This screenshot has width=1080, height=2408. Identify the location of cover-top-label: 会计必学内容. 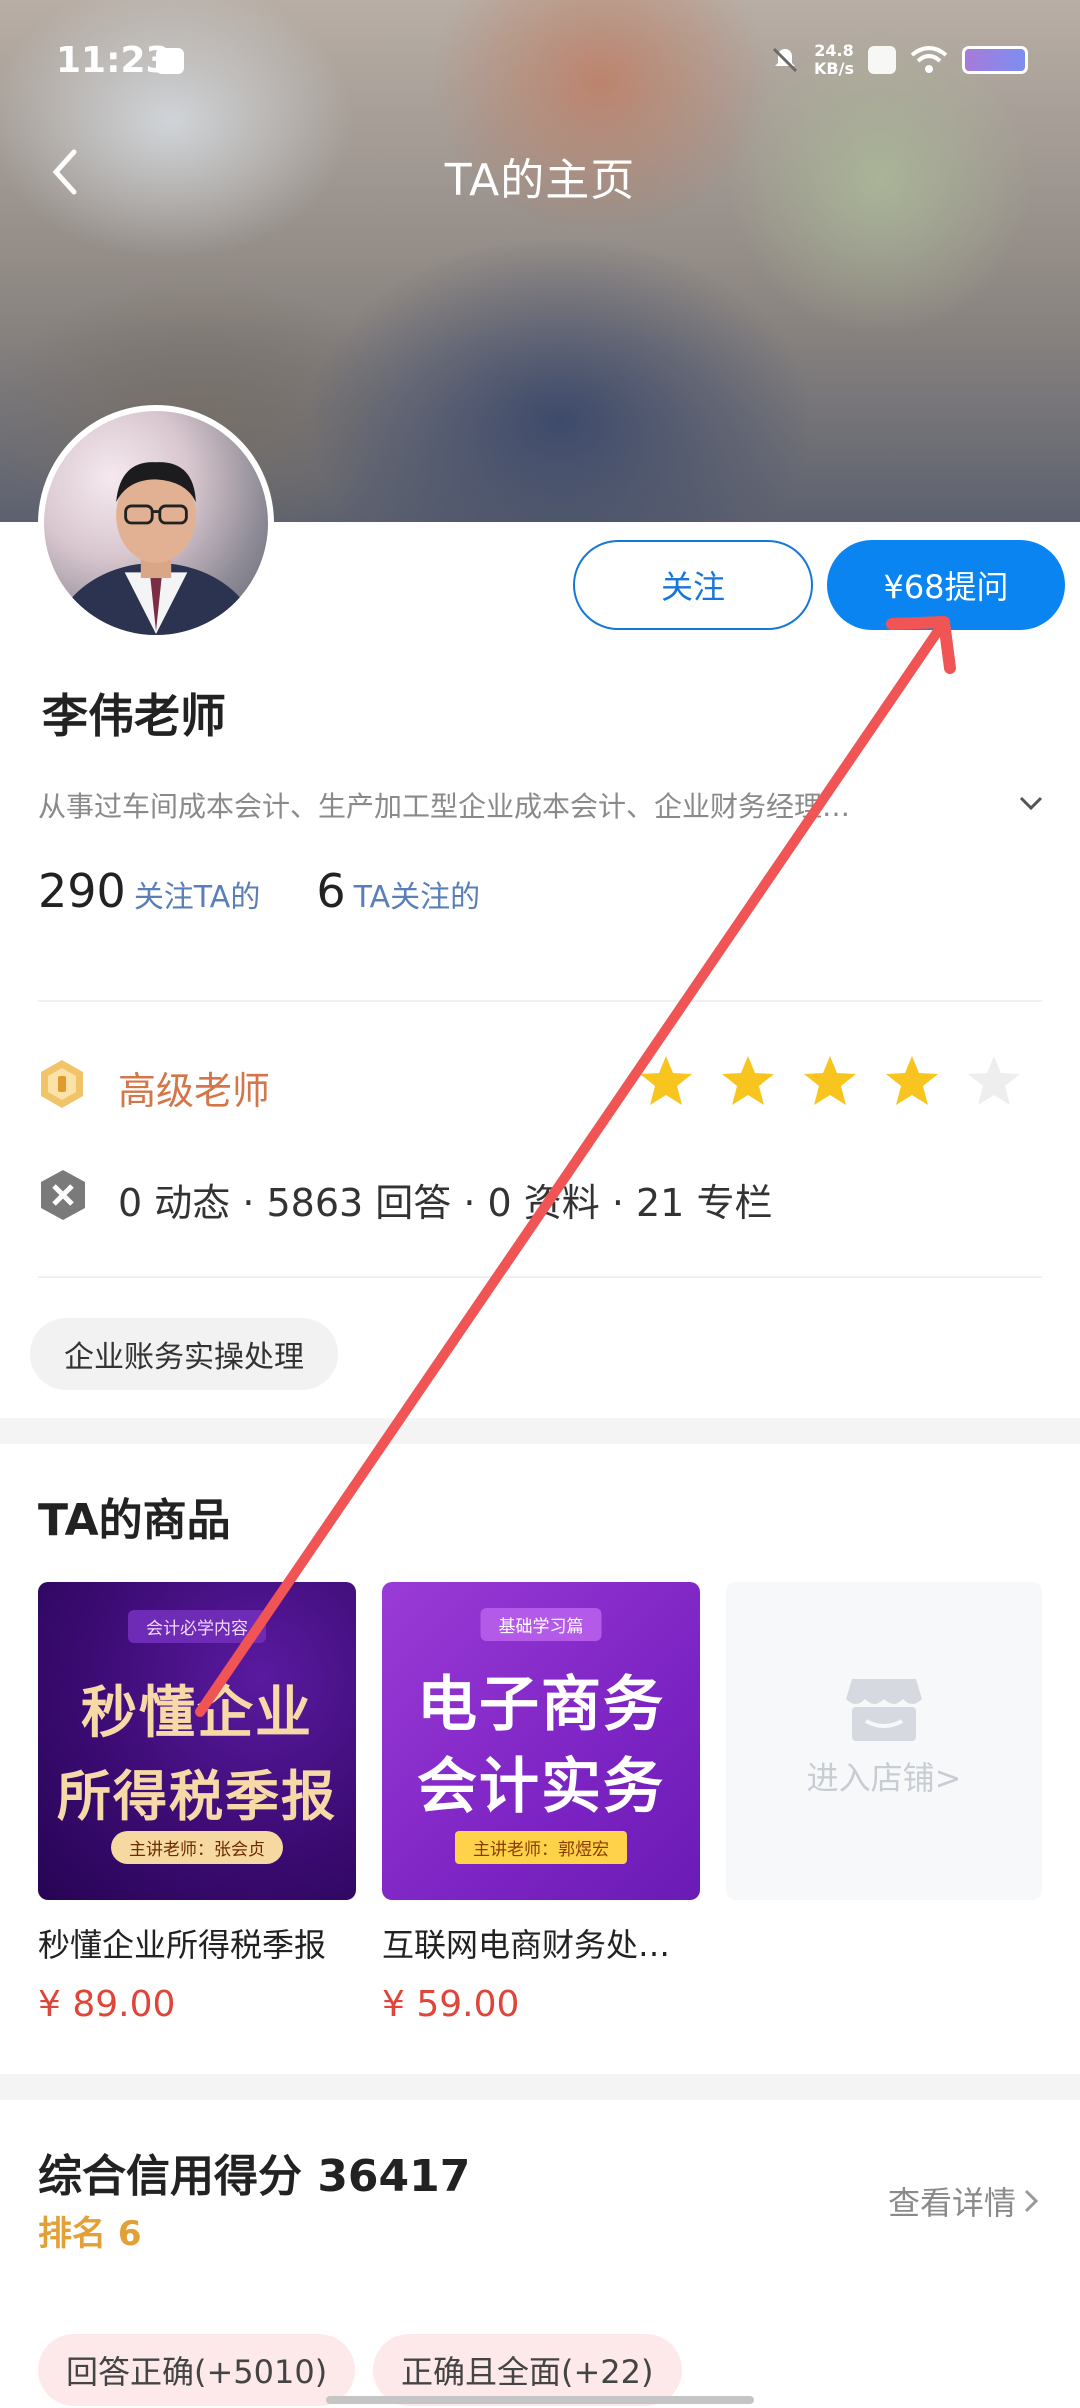
(197, 1626).